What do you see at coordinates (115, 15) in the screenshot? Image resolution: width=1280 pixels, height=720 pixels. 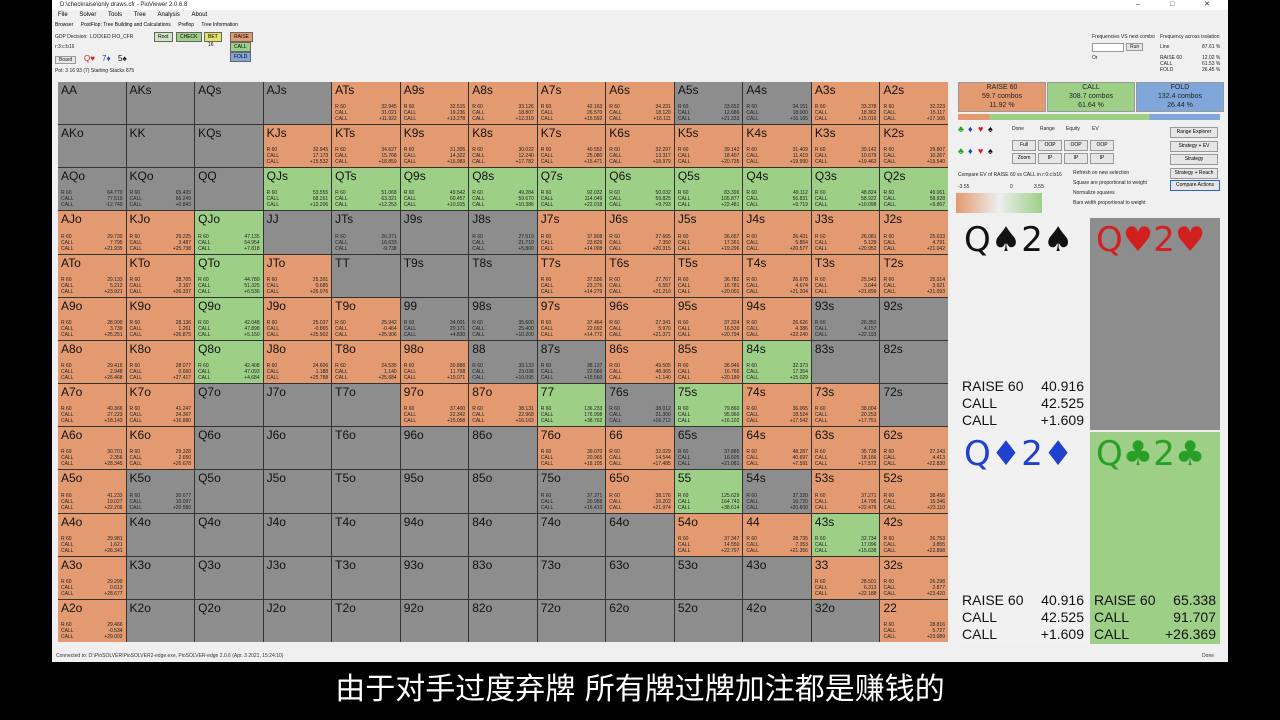 I see `menu-tools: Tools` at bounding box center [115, 15].